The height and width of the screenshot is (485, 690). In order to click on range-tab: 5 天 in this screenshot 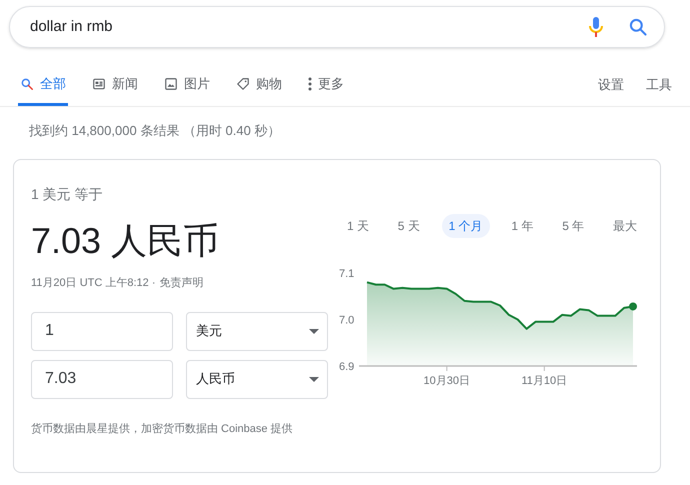, I will do `click(408, 226)`.